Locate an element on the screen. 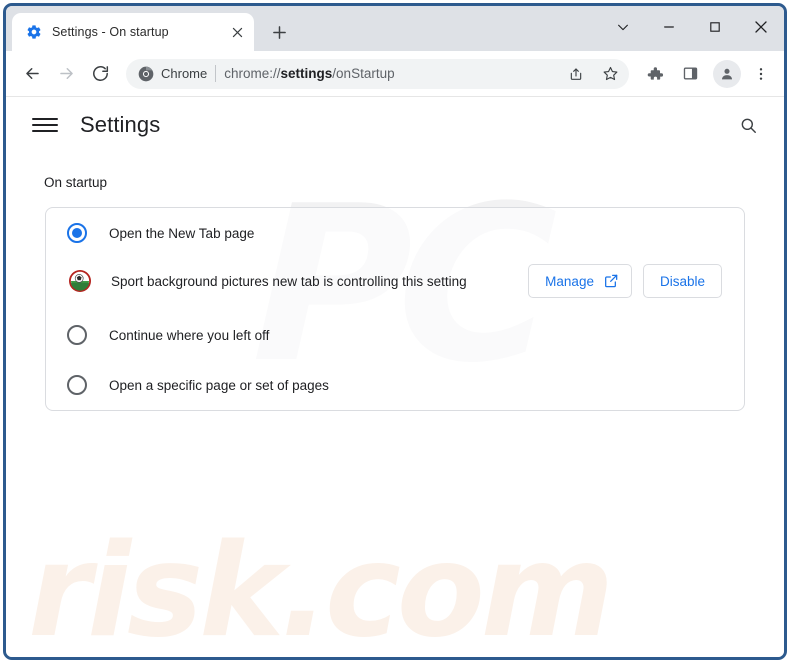  radio-button-continue-where-you-left-off is located at coordinates (77, 335).